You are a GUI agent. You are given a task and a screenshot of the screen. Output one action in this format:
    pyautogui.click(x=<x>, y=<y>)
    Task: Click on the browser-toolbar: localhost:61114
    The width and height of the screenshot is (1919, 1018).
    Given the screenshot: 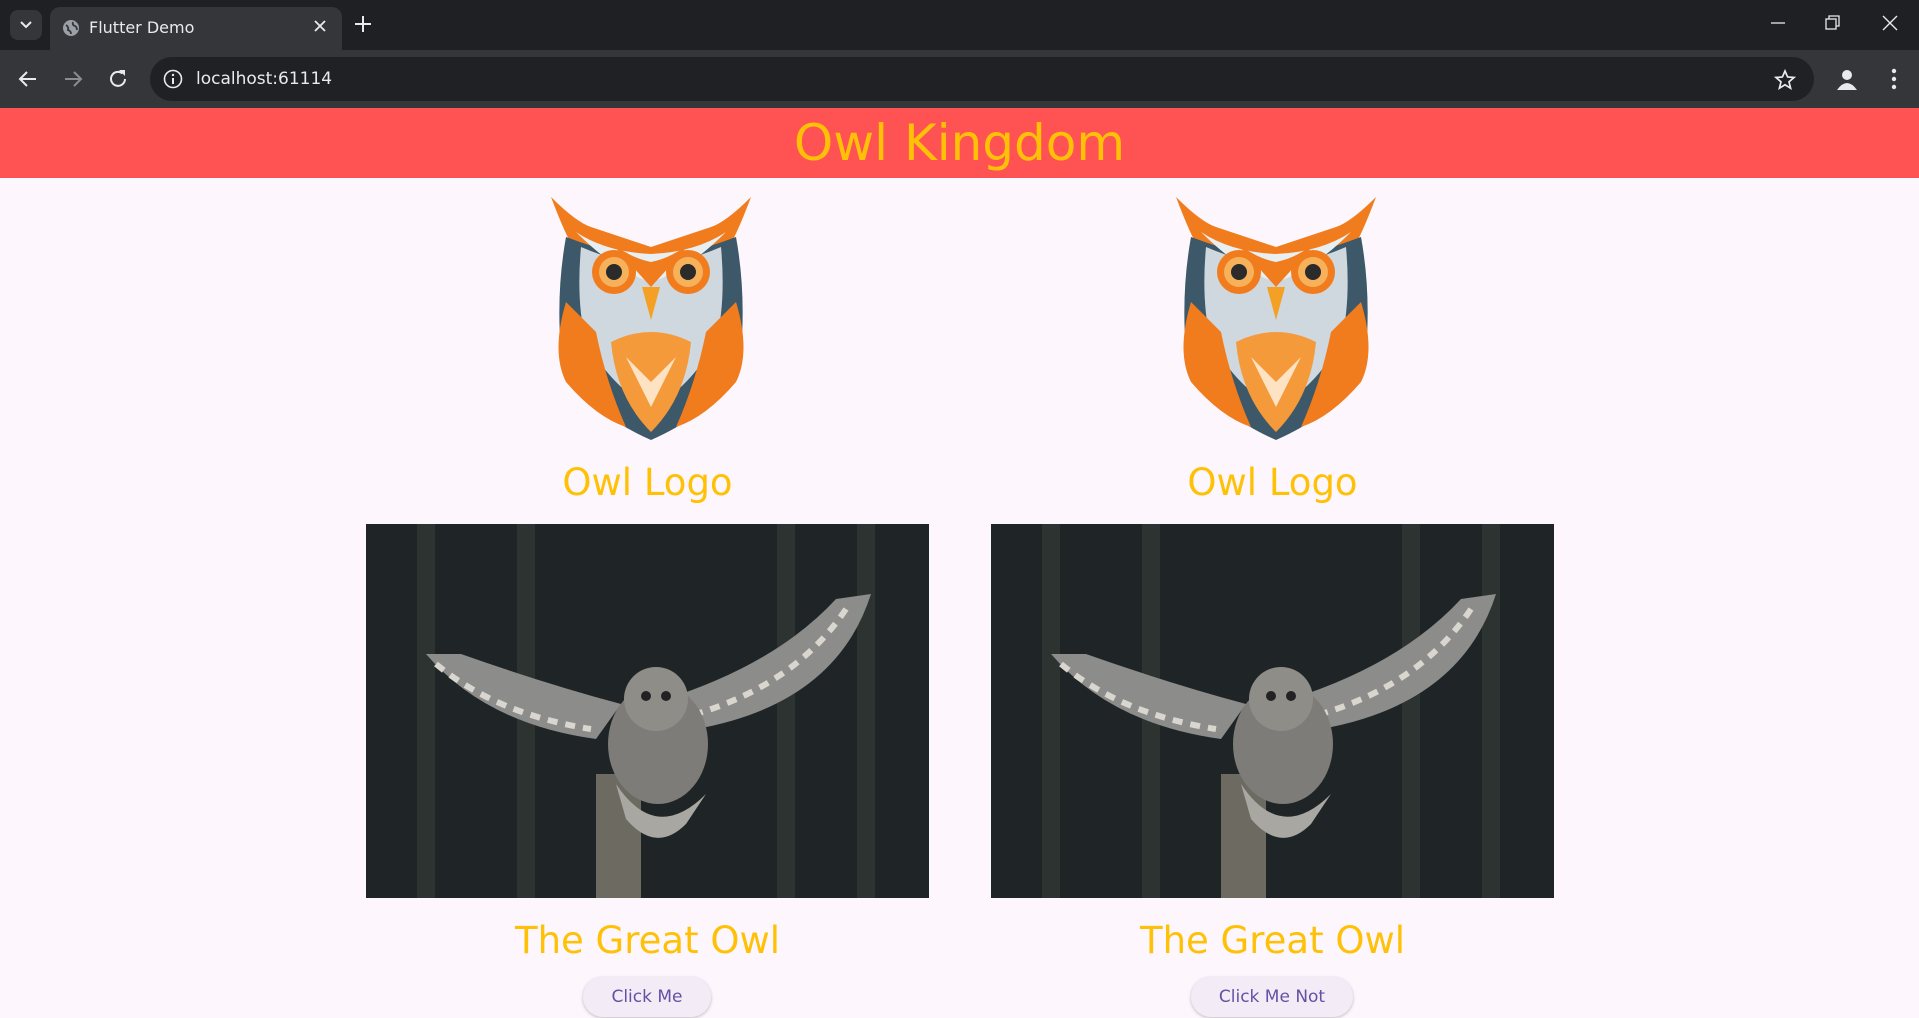 What is the action you would take?
    pyautogui.click(x=959, y=79)
    